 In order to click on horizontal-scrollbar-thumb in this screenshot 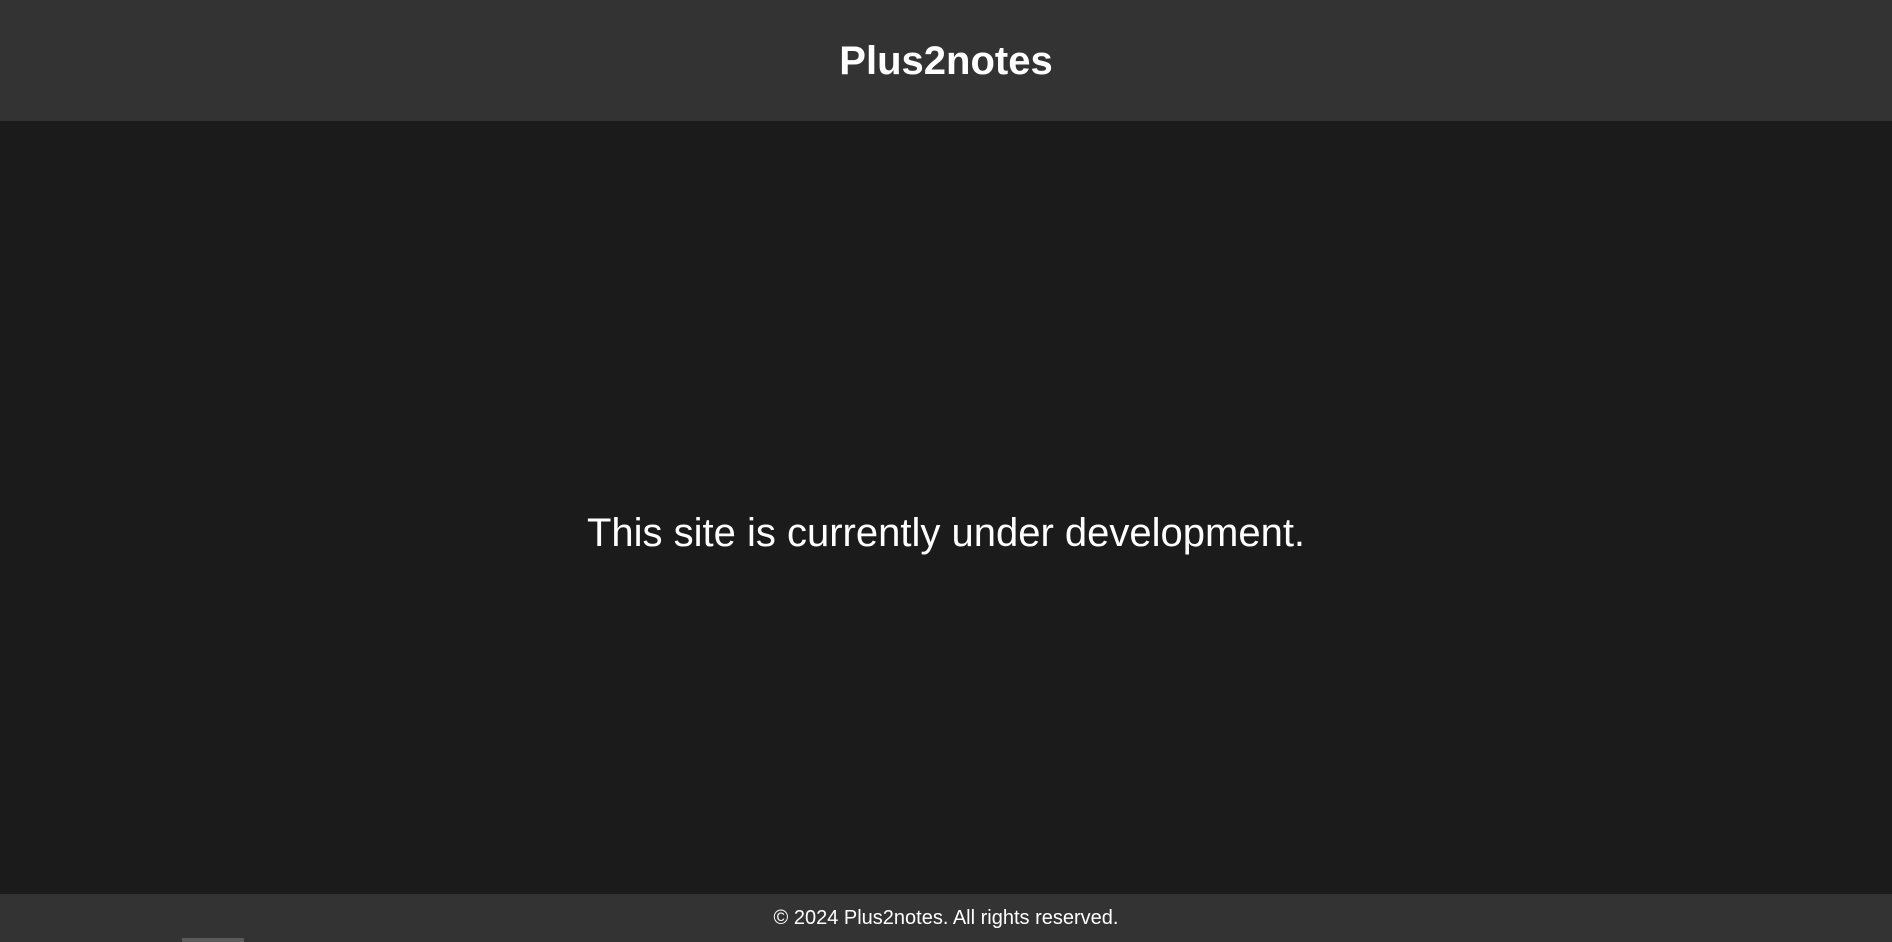, I will do `click(213, 940)`.